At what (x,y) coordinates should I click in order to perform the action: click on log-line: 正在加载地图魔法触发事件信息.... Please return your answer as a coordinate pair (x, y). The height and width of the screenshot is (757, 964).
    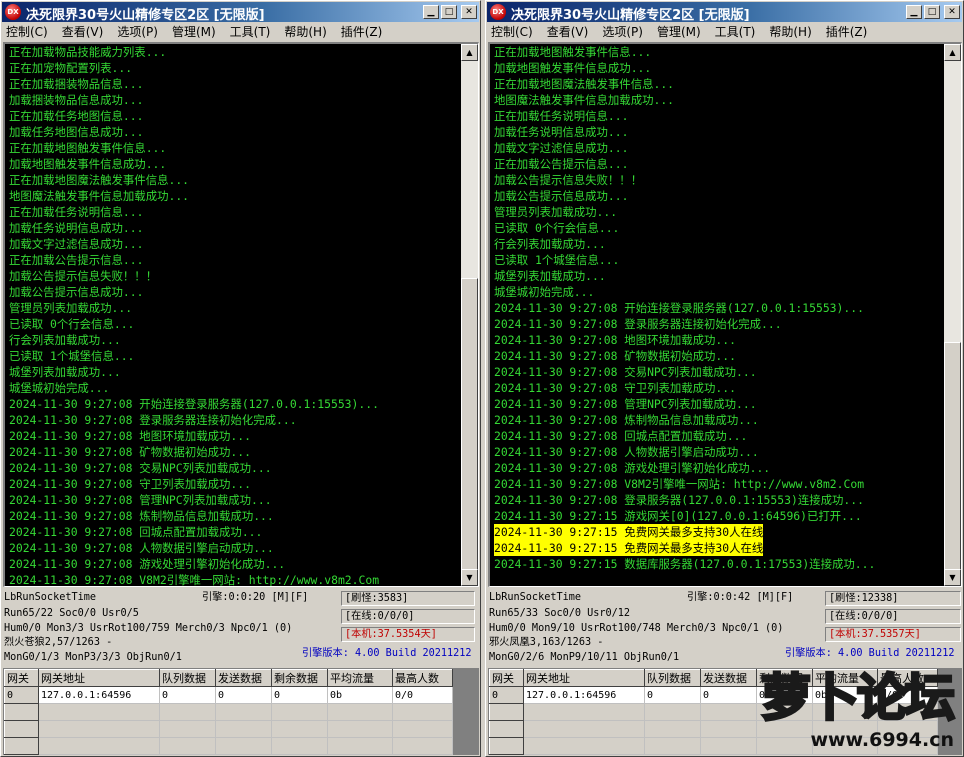
    Looking at the image, I should click on (718, 84).